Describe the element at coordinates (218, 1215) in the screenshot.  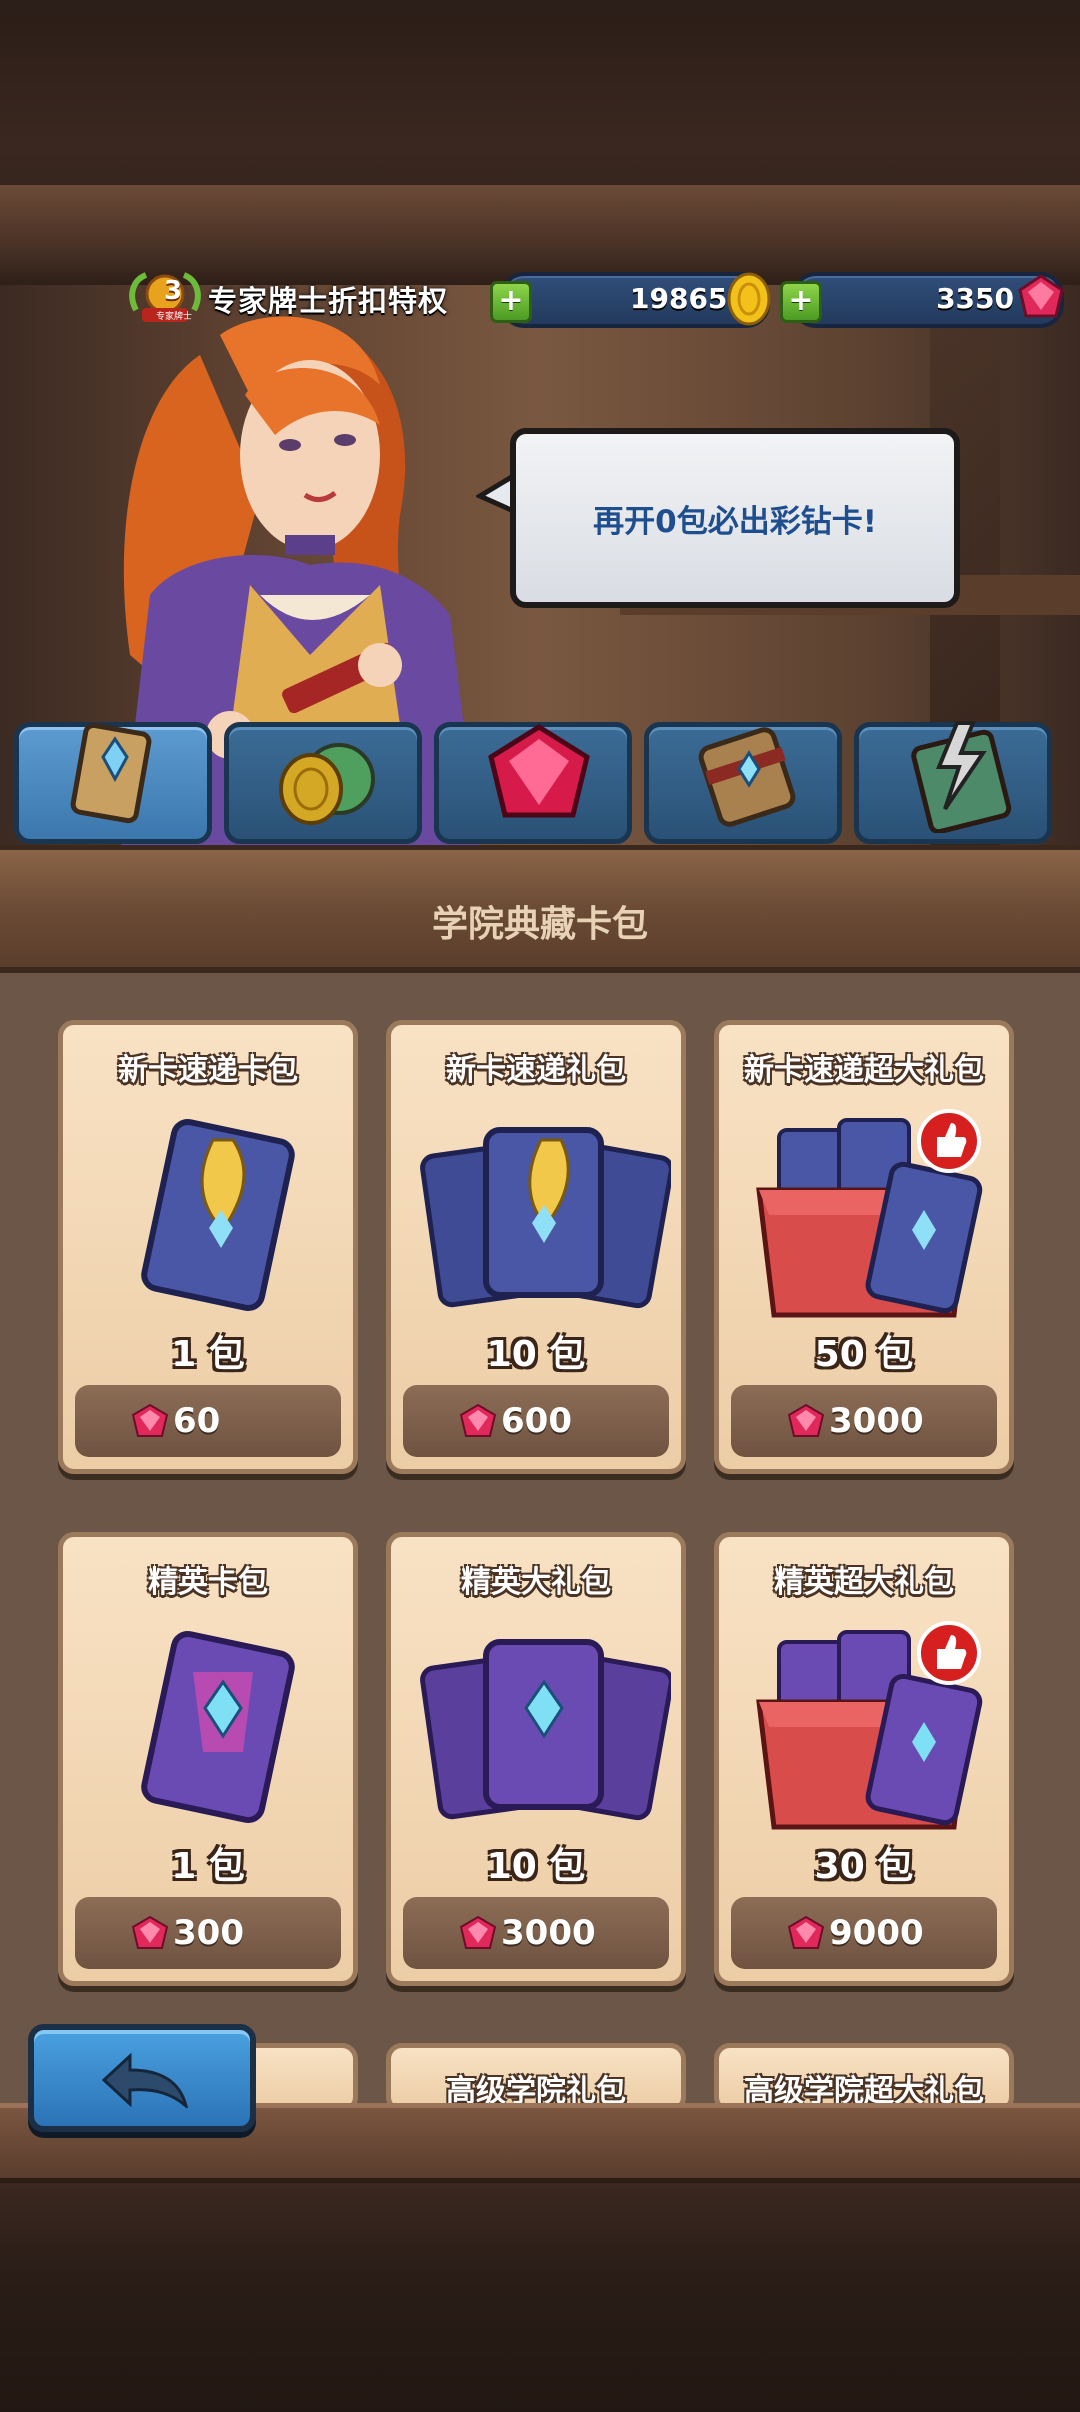
I see `blue-card-pack-icon` at that location.